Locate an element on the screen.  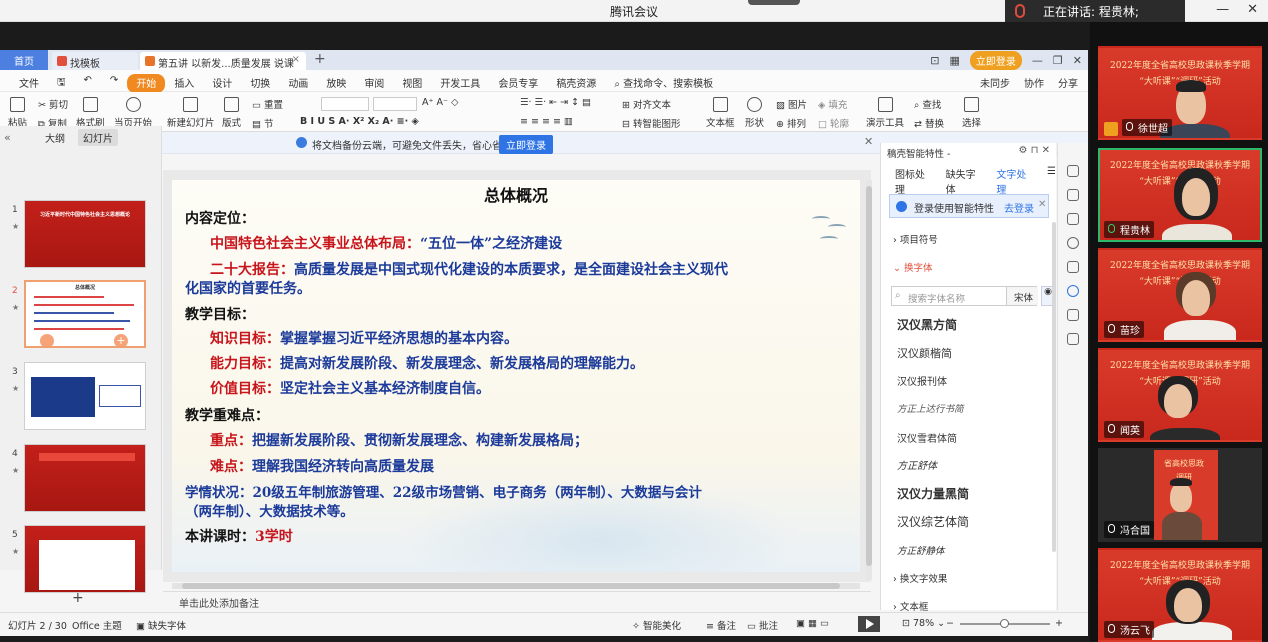
new-slide-button: 新建幻灯片 is located at coordinates (191, 113).